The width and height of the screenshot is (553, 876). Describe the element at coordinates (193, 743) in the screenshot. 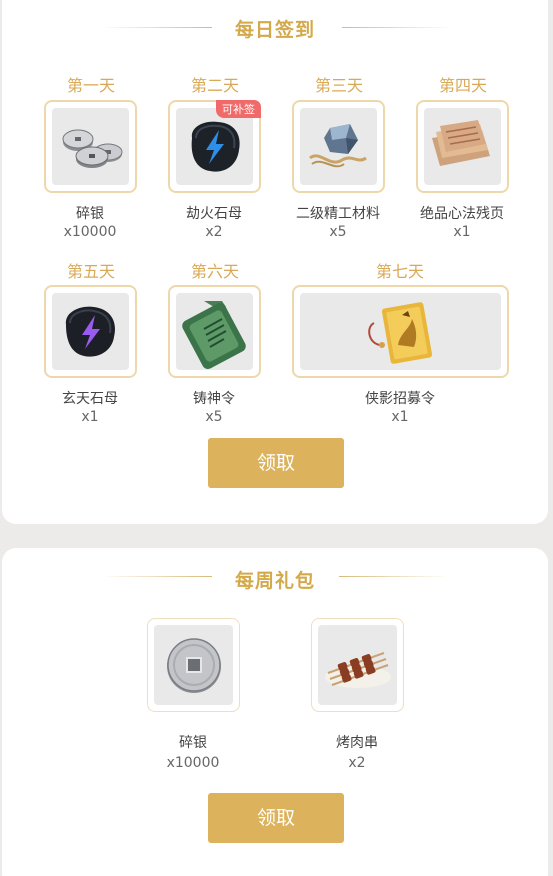

I see `weekly-item-1-name: 碎银` at that location.